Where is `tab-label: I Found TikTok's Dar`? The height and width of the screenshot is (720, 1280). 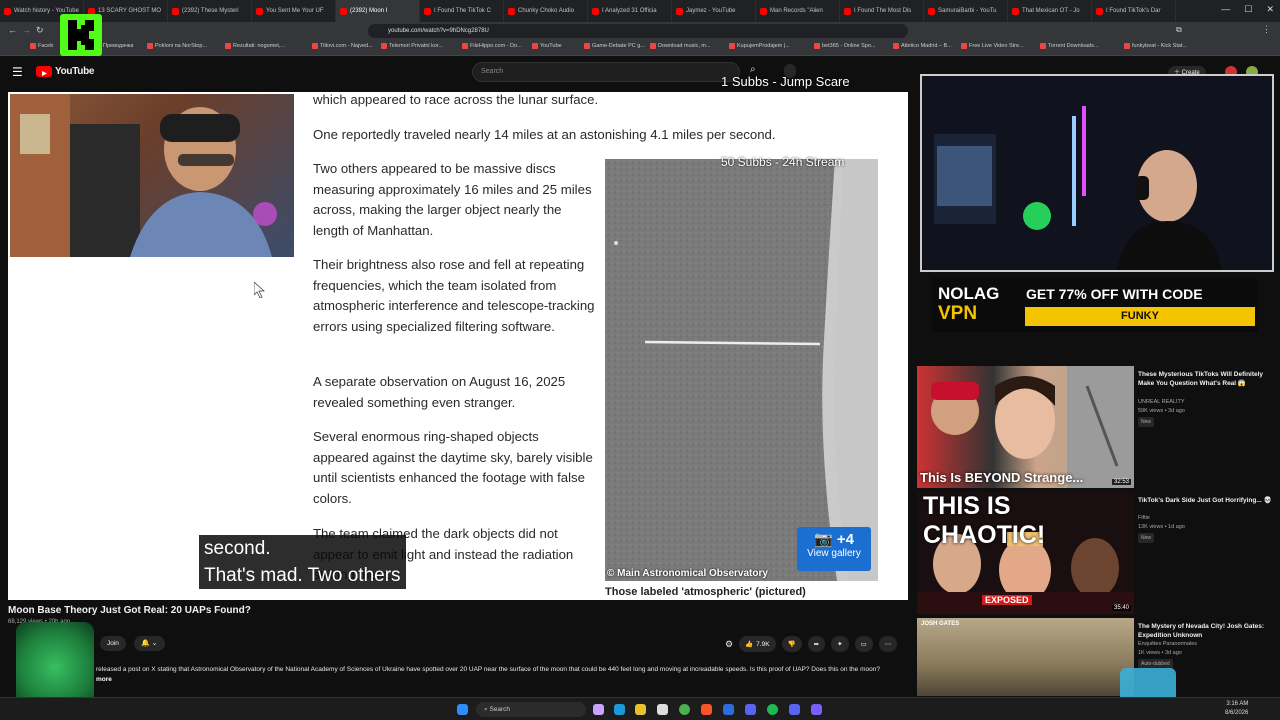 tab-label: I Found TikTok's Dar is located at coordinates (1133, 11).